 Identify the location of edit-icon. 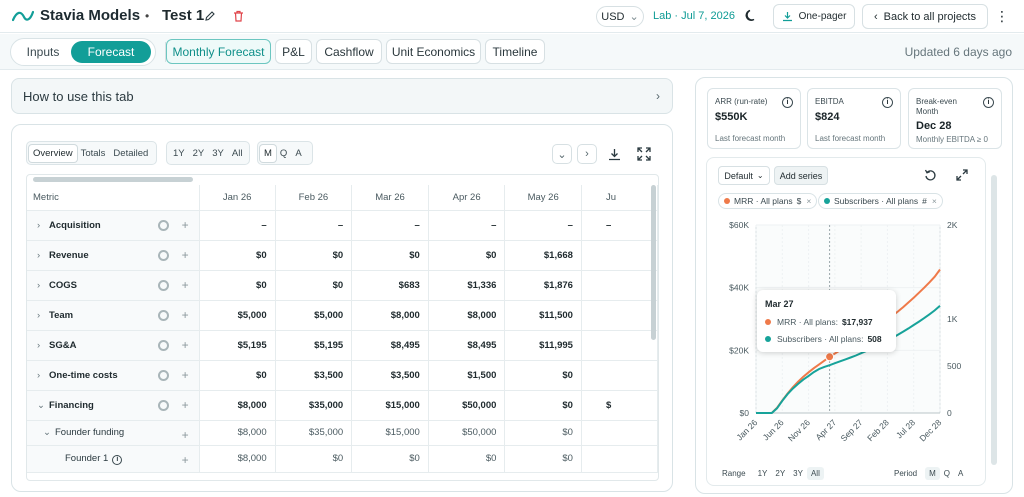
(210, 16).